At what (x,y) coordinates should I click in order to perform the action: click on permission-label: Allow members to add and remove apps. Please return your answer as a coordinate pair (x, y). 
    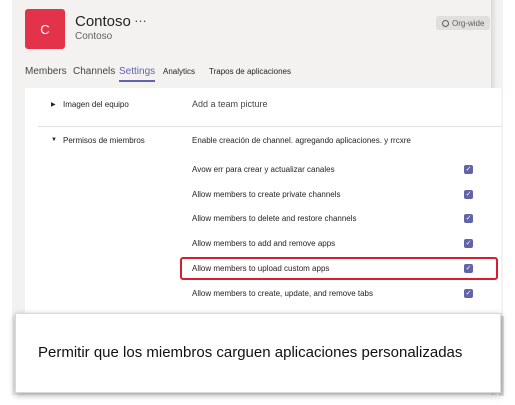
    Looking at the image, I should click on (264, 243).